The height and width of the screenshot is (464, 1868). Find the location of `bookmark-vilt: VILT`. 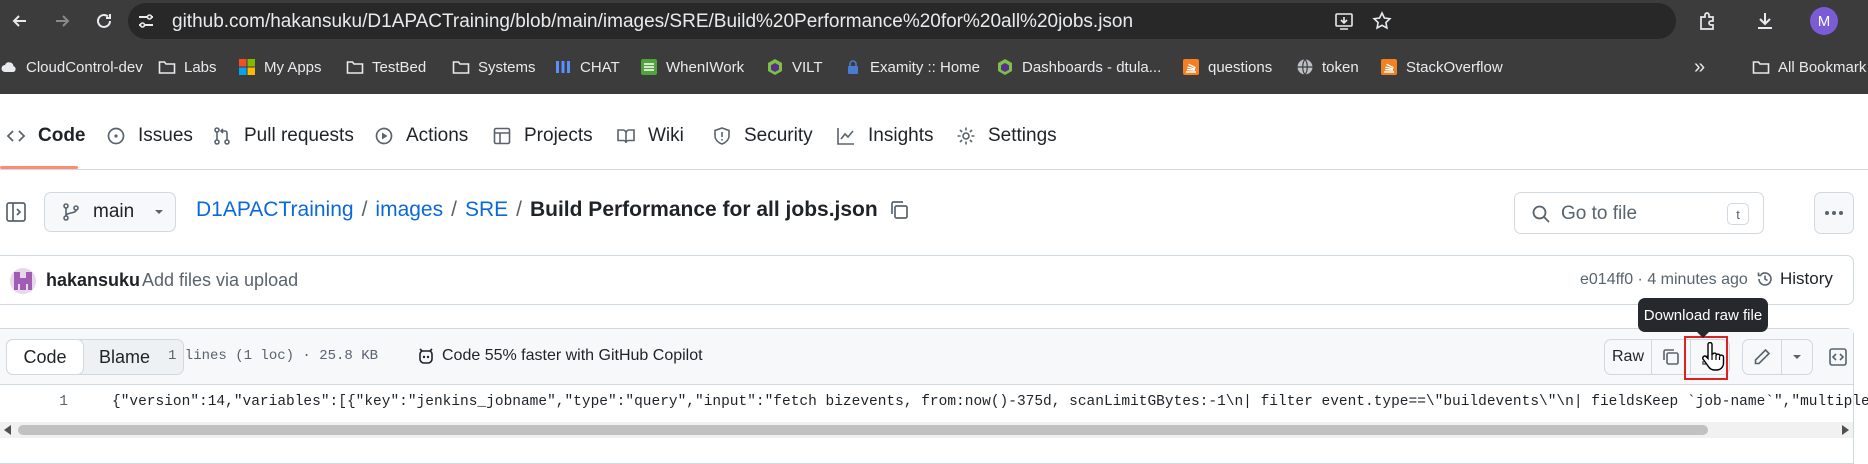

bookmark-vilt: VILT is located at coordinates (794, 67).